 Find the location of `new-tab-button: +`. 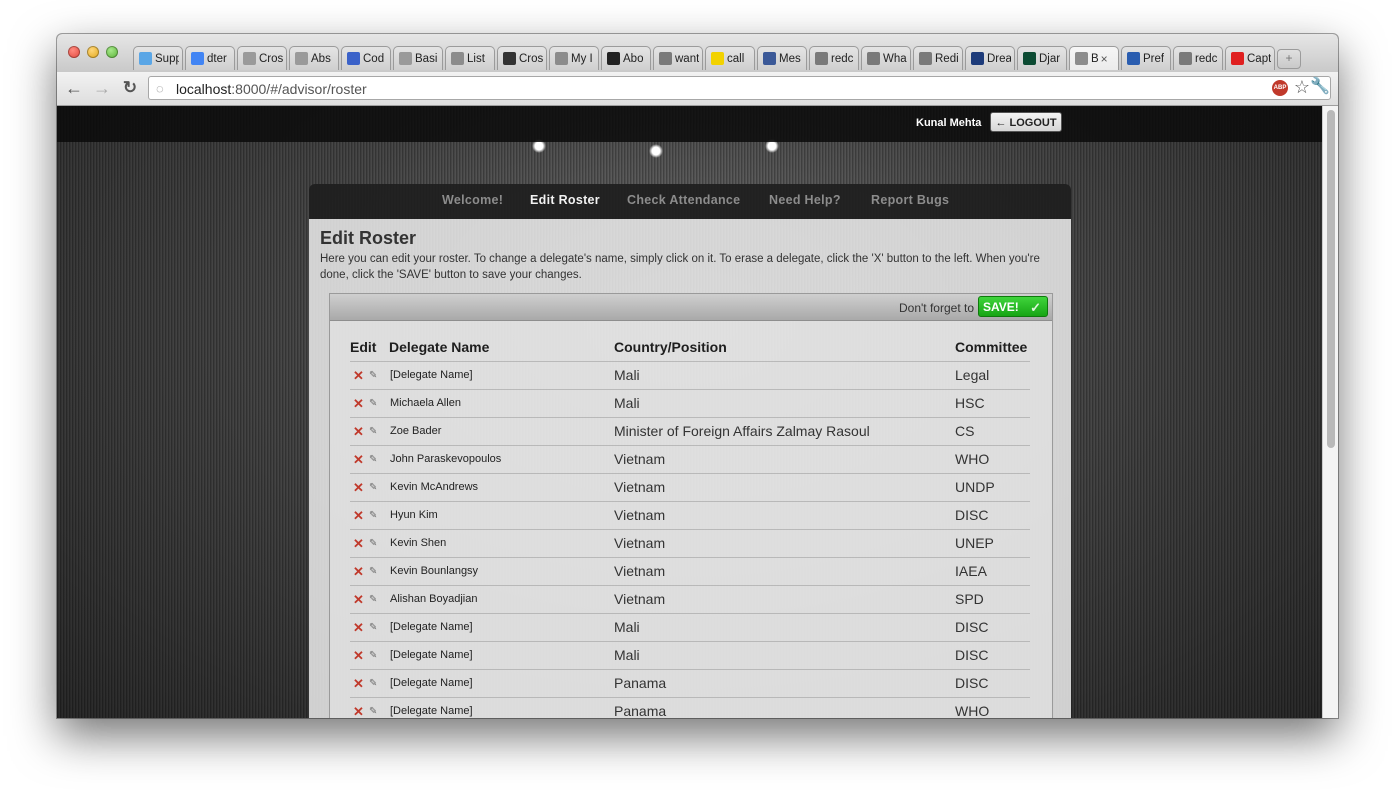

new-tab-button: + is located at coordinates (1289, 59).